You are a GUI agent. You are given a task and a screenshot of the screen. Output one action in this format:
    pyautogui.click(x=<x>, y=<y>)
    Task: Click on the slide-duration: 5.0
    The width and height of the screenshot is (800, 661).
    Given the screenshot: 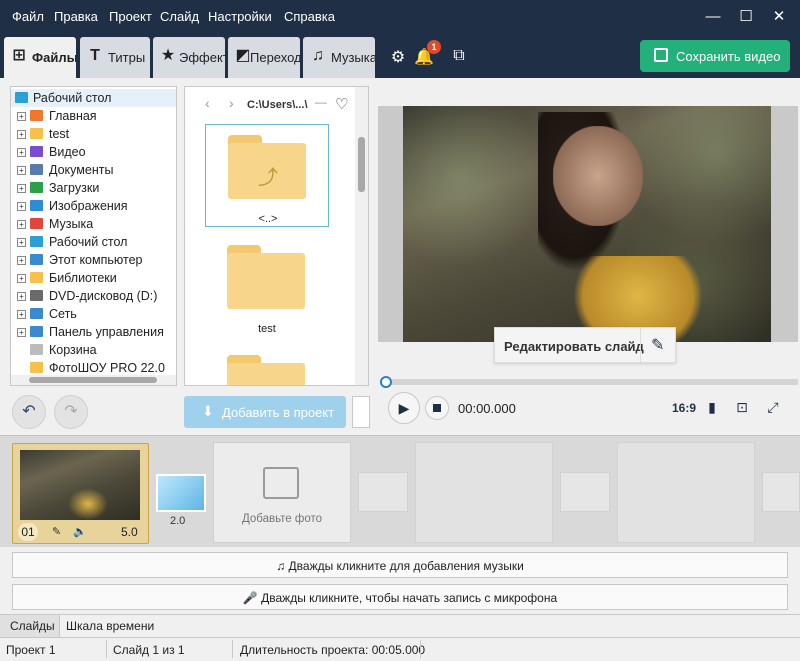 What is the action you would take?
    pyautogui.click(x=129, y=532)
    